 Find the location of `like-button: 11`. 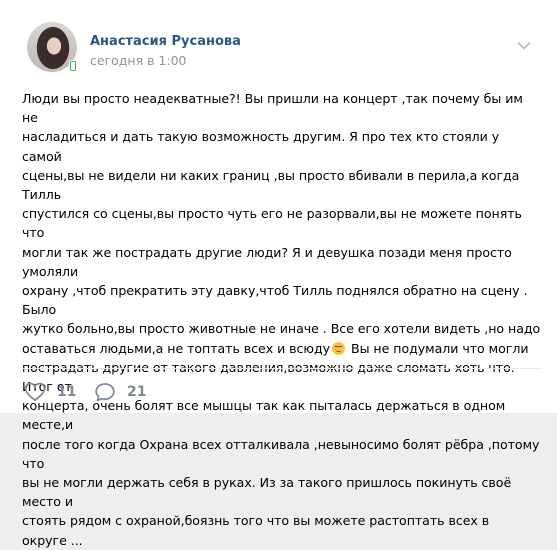

like-button: 11 is located at coordinates (50, 392).